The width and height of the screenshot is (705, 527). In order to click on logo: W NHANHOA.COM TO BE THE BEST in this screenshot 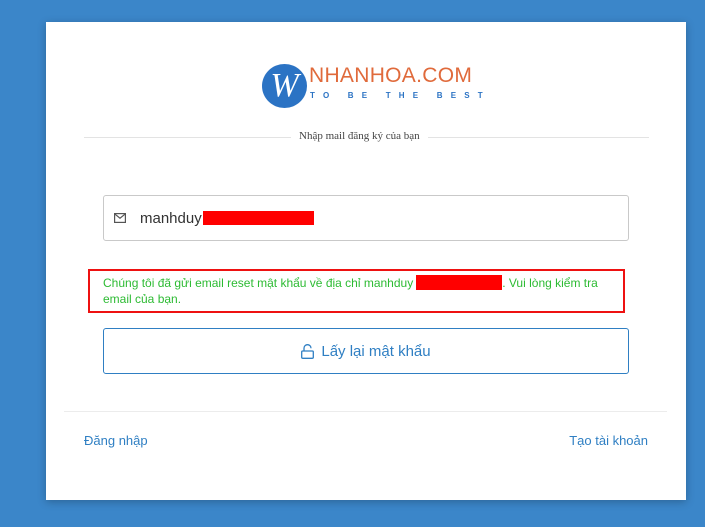, I will do `click(372, 87)`.